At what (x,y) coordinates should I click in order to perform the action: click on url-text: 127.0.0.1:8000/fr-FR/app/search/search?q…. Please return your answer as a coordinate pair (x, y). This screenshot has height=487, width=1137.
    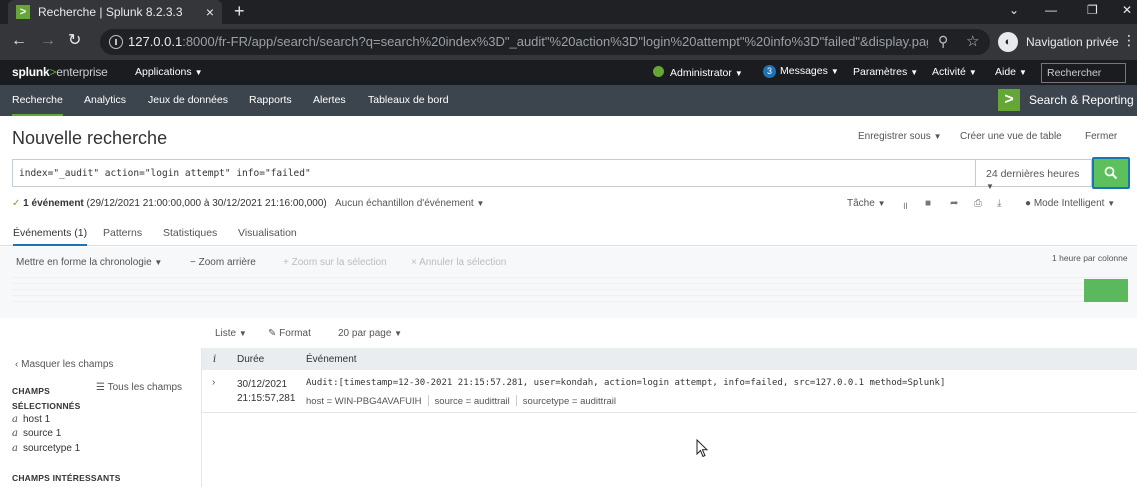
    Looking at the image, I should click on (528, 41).